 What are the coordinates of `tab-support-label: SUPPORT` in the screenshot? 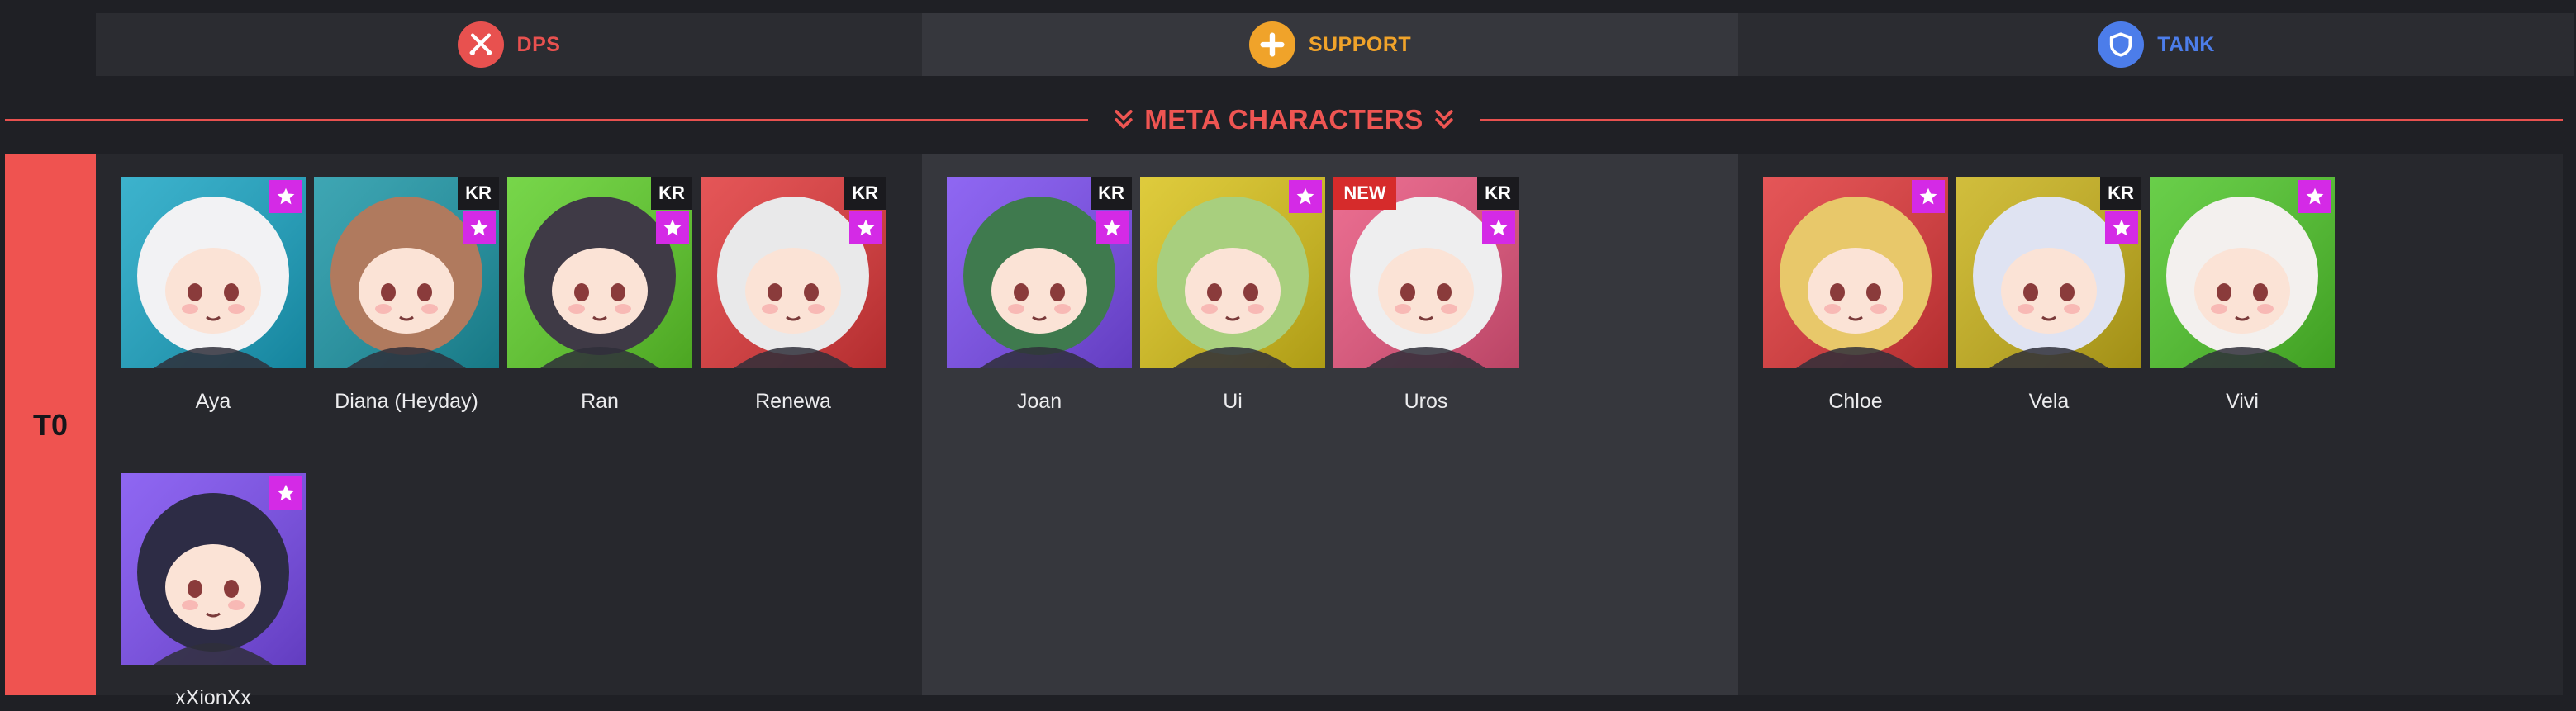 It's located at (1360, 44).